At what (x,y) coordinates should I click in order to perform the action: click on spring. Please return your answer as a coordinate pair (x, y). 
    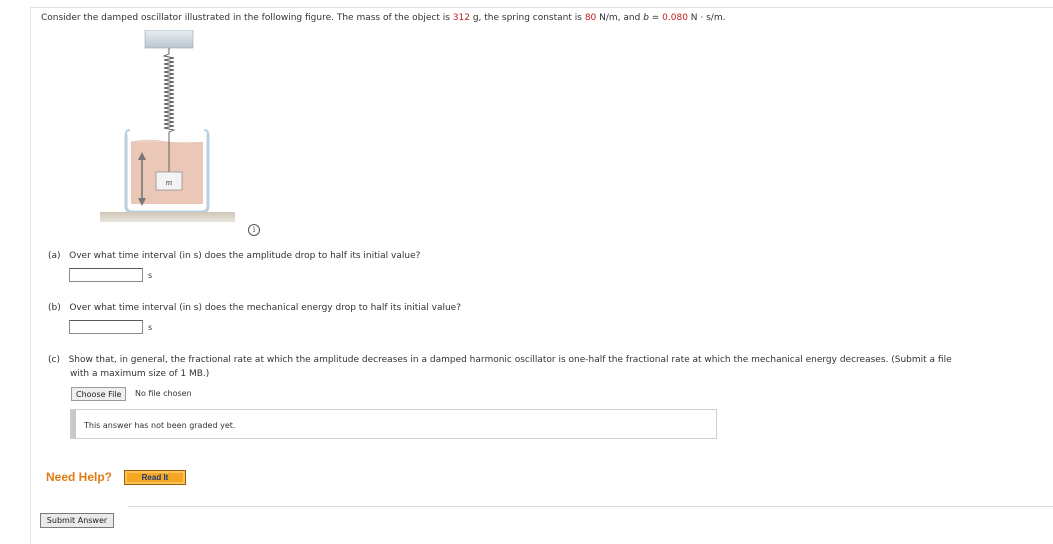
    Looking at the image, I should click on (169, 92).